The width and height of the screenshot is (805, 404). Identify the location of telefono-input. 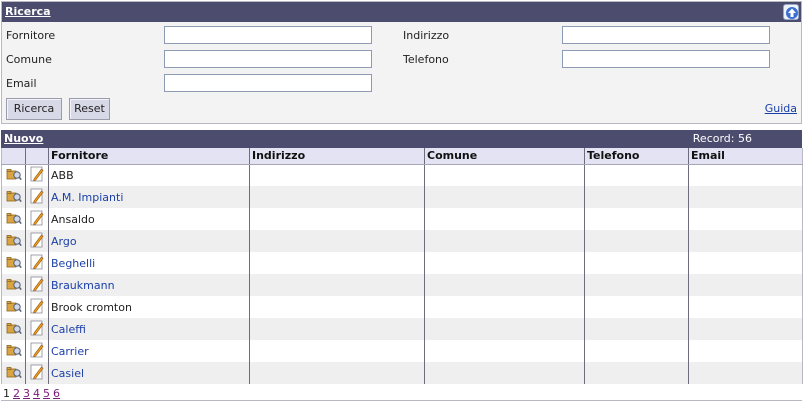
(666, 59).